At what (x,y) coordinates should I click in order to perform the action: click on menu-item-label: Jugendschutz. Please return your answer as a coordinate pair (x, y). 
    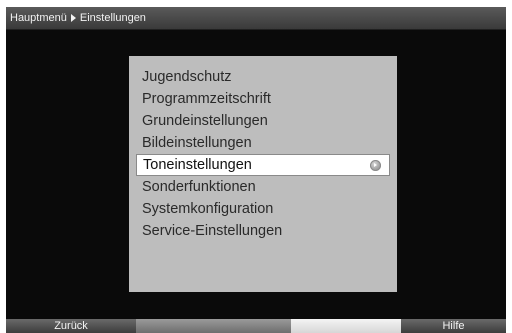
    Looking at the image, I should click on (187, 77).